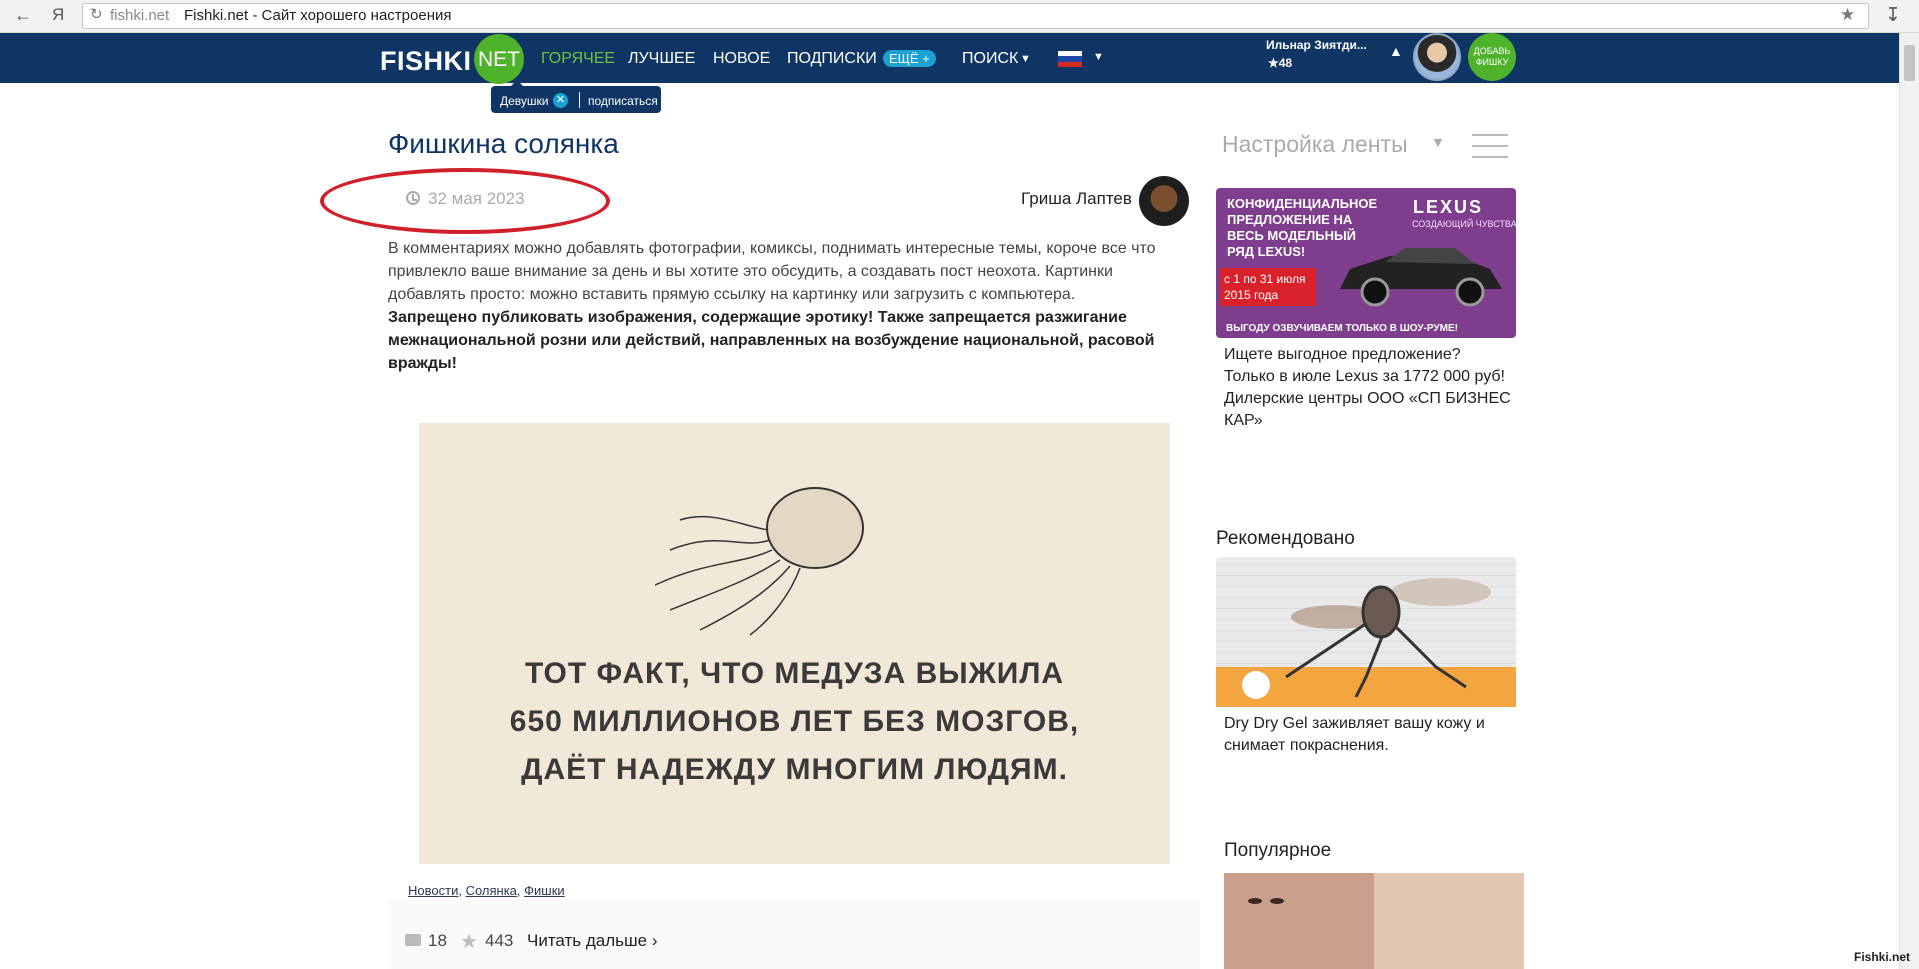  I want to click on watermark: Fishki.net, so click(1882, 957).